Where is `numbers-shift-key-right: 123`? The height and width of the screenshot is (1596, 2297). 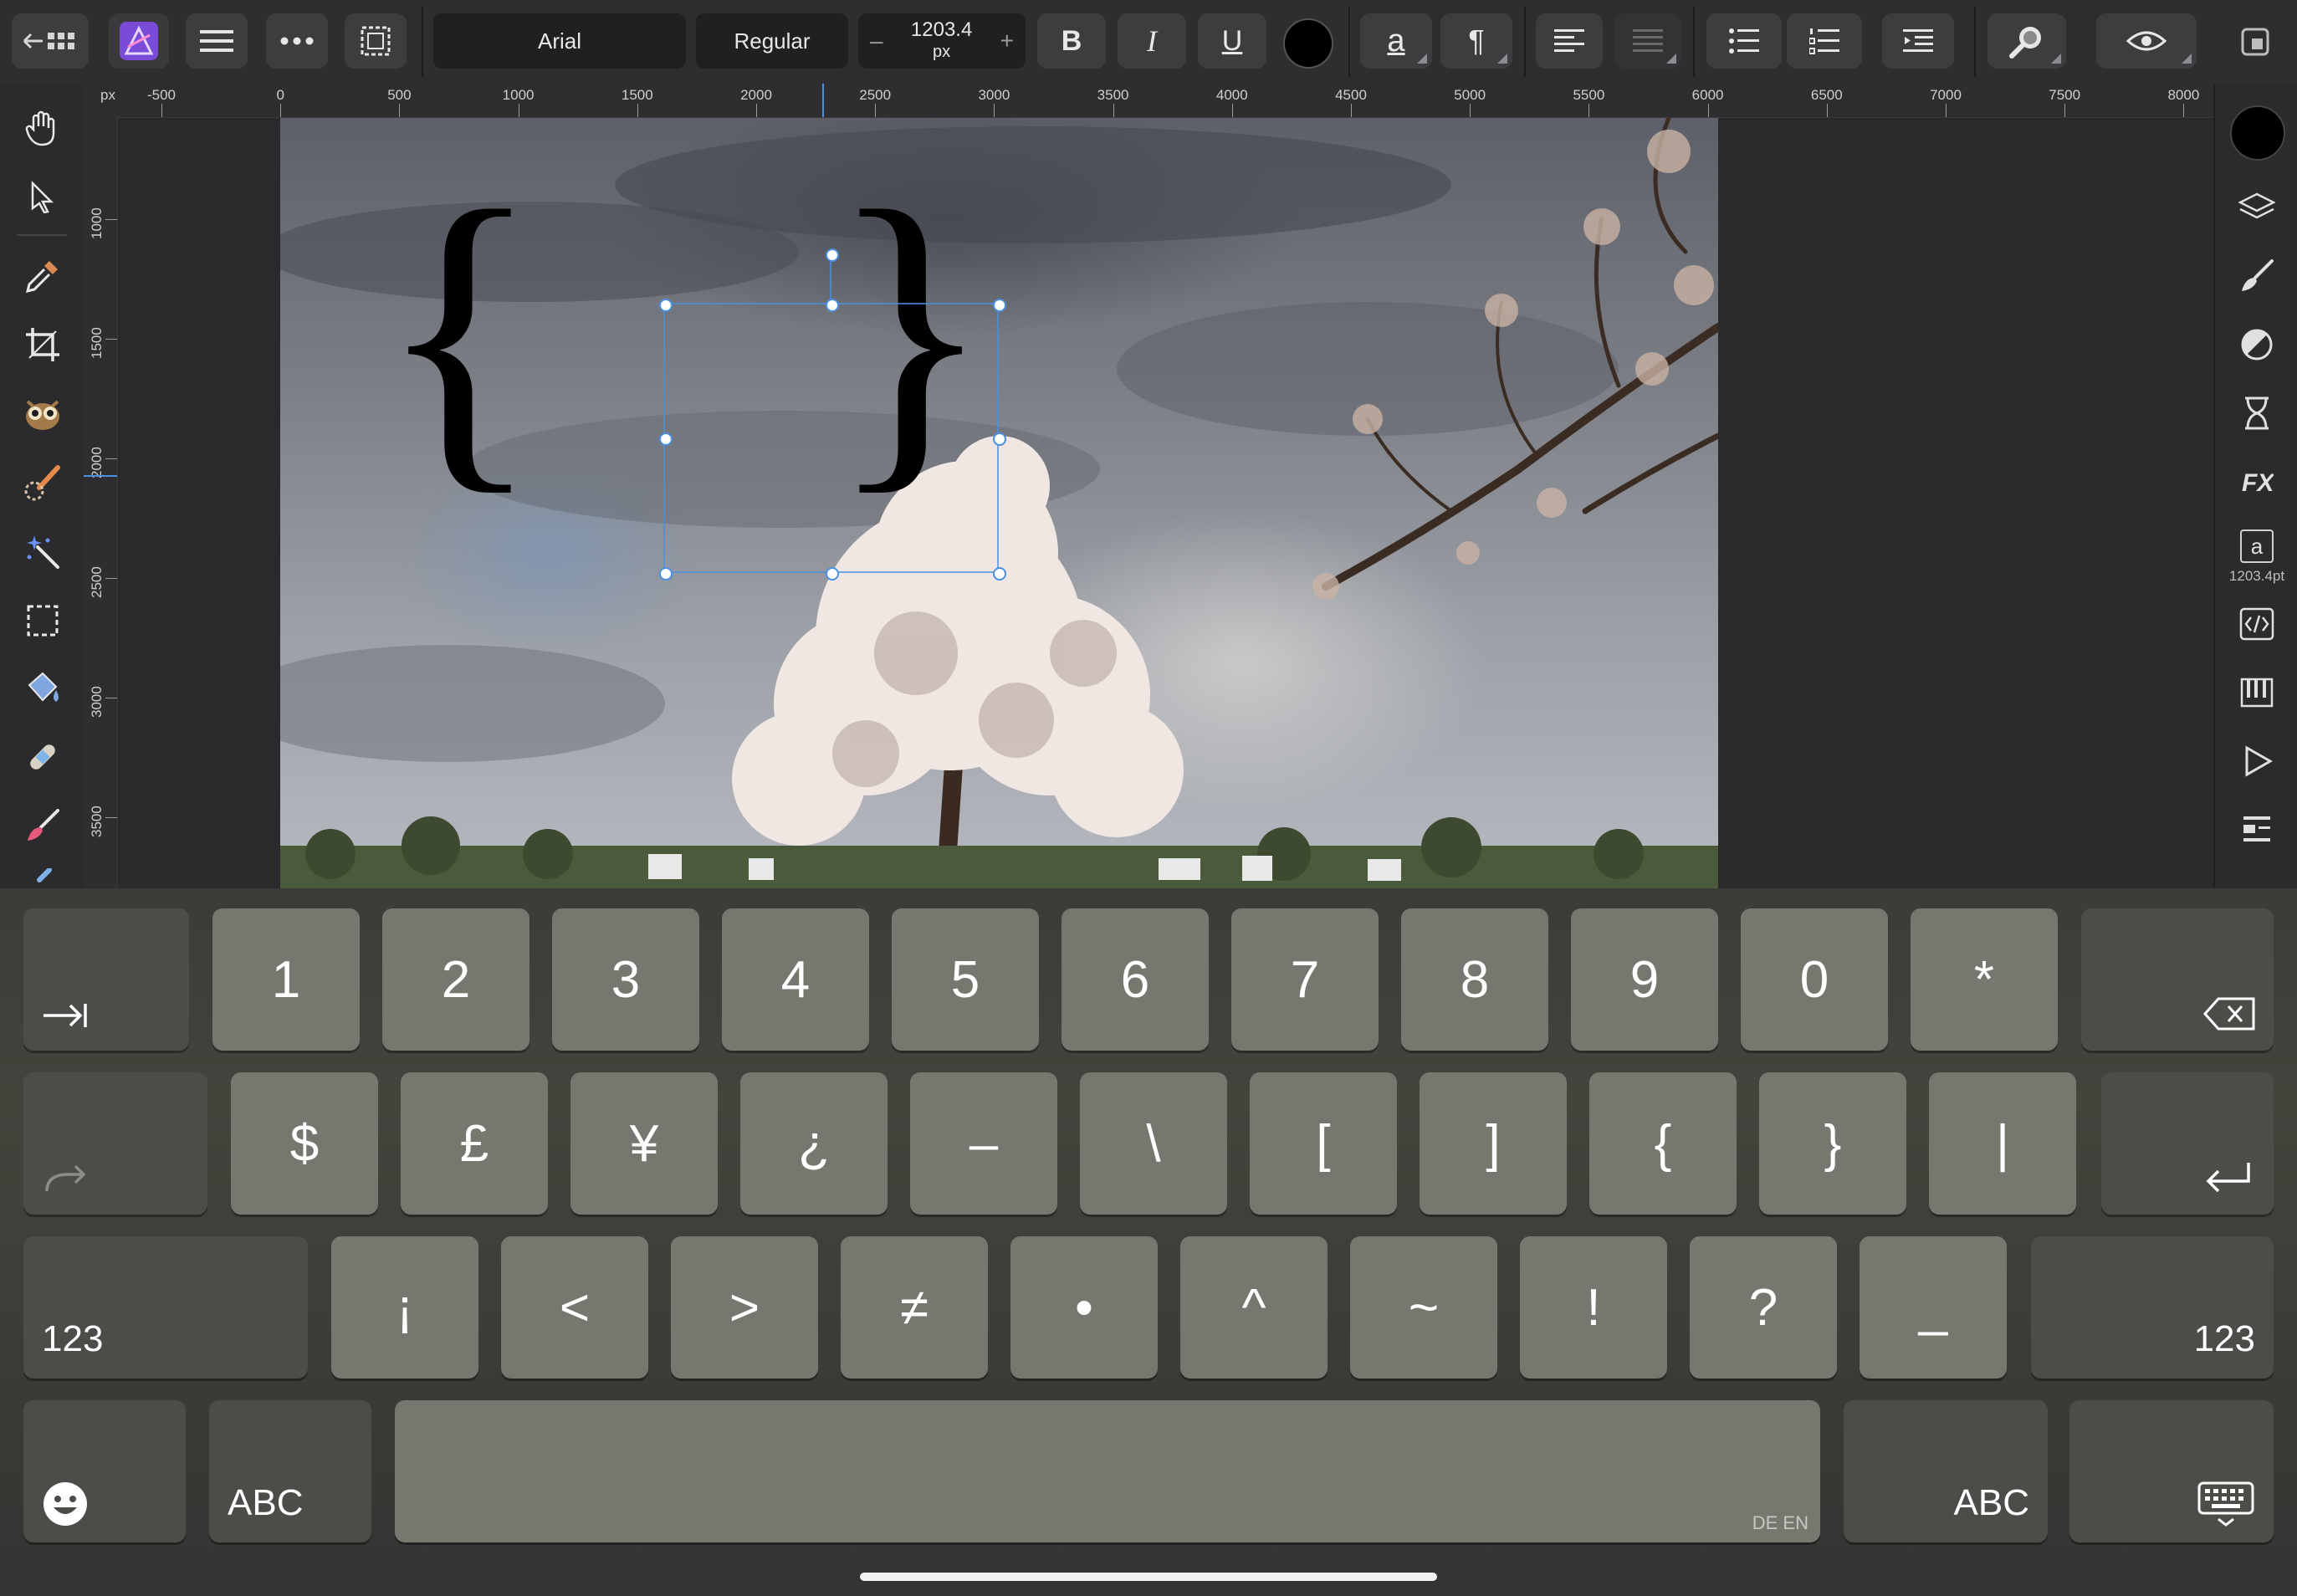 numbers-shift-key-right: 123 is located at coordinates (2152, 1308).